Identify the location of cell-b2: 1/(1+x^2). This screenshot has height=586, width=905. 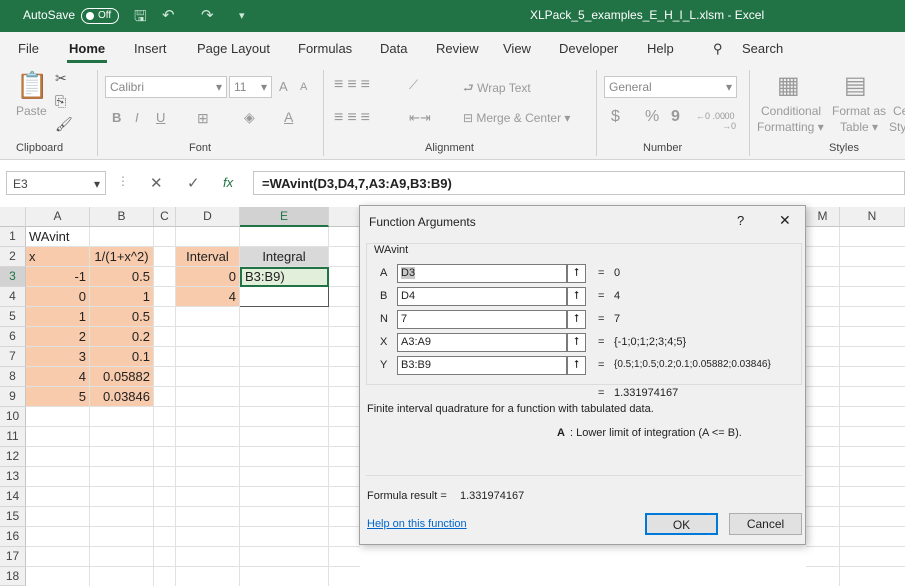
(122, 257).